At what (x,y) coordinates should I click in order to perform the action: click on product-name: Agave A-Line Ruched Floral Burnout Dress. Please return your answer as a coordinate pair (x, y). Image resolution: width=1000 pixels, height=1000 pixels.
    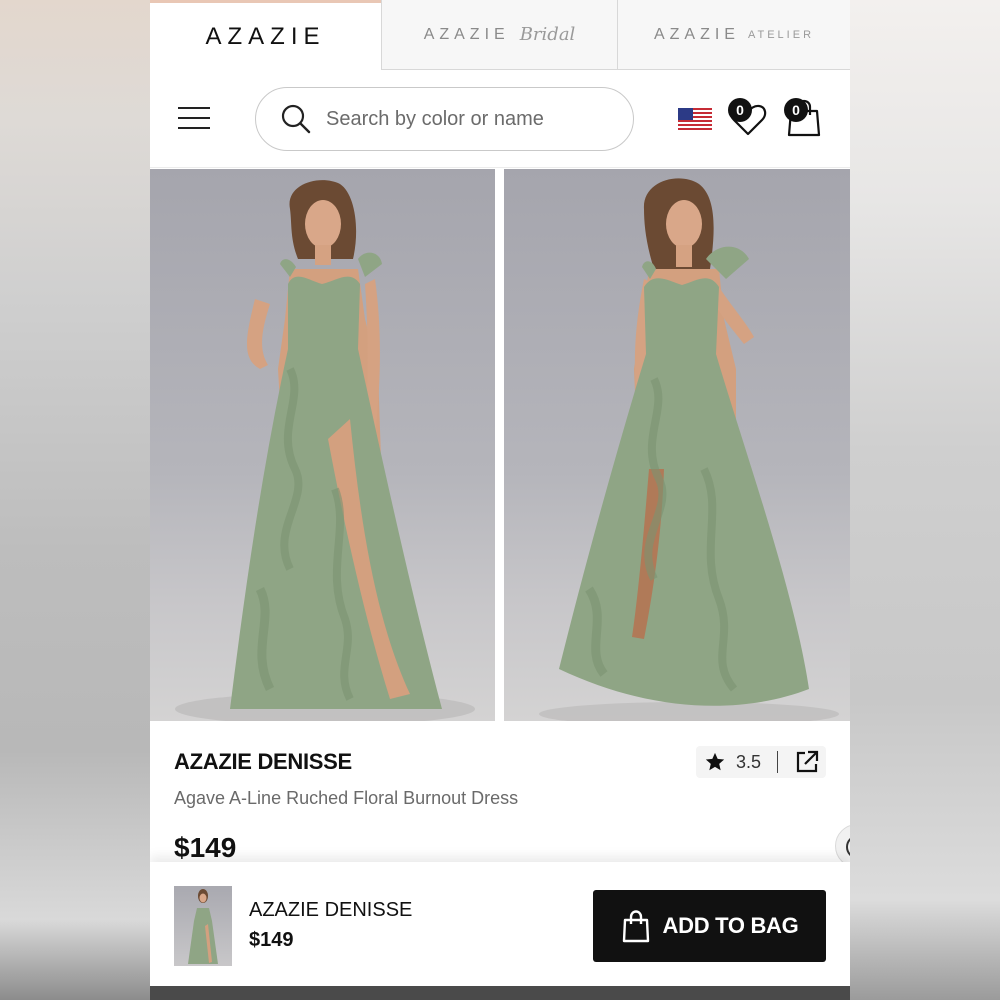
    Looking at the image, I should click on (346, 798).